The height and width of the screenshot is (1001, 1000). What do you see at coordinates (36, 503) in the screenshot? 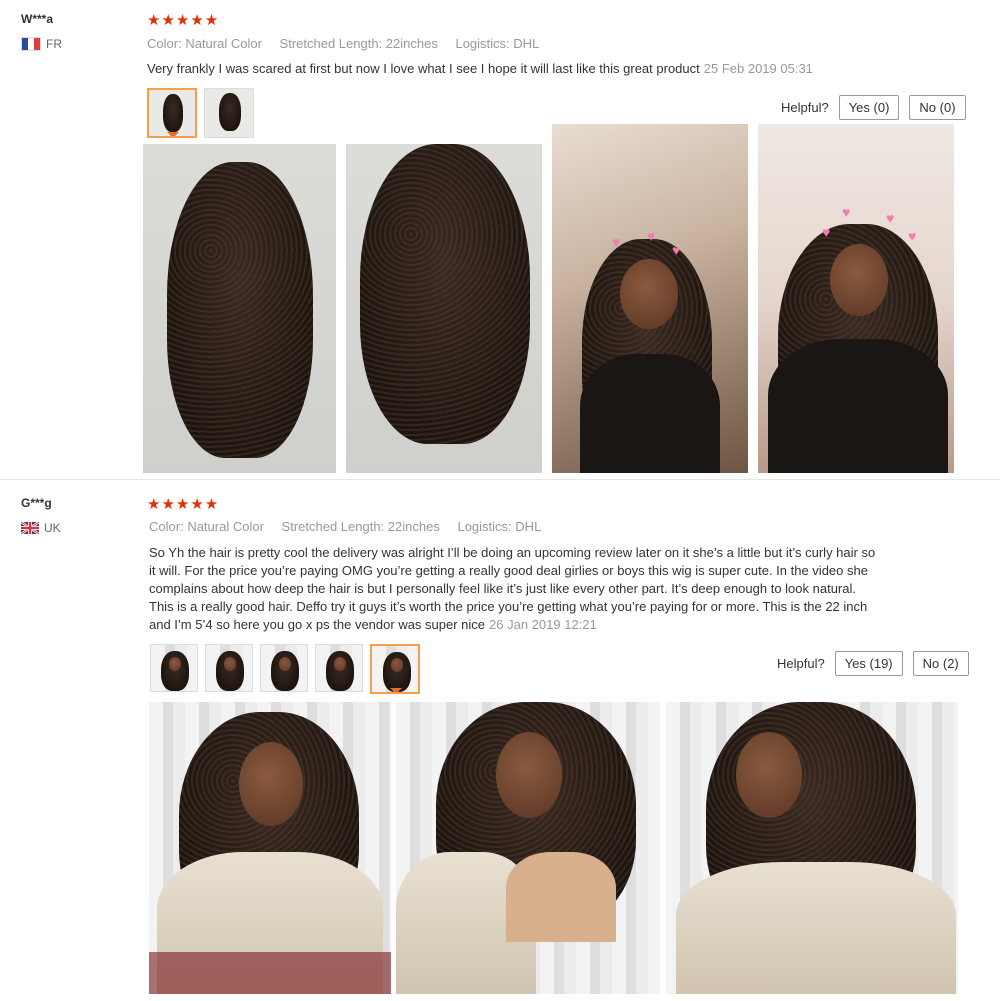
I see `reviewer-name: G***g` at bounding box center [36, 503].